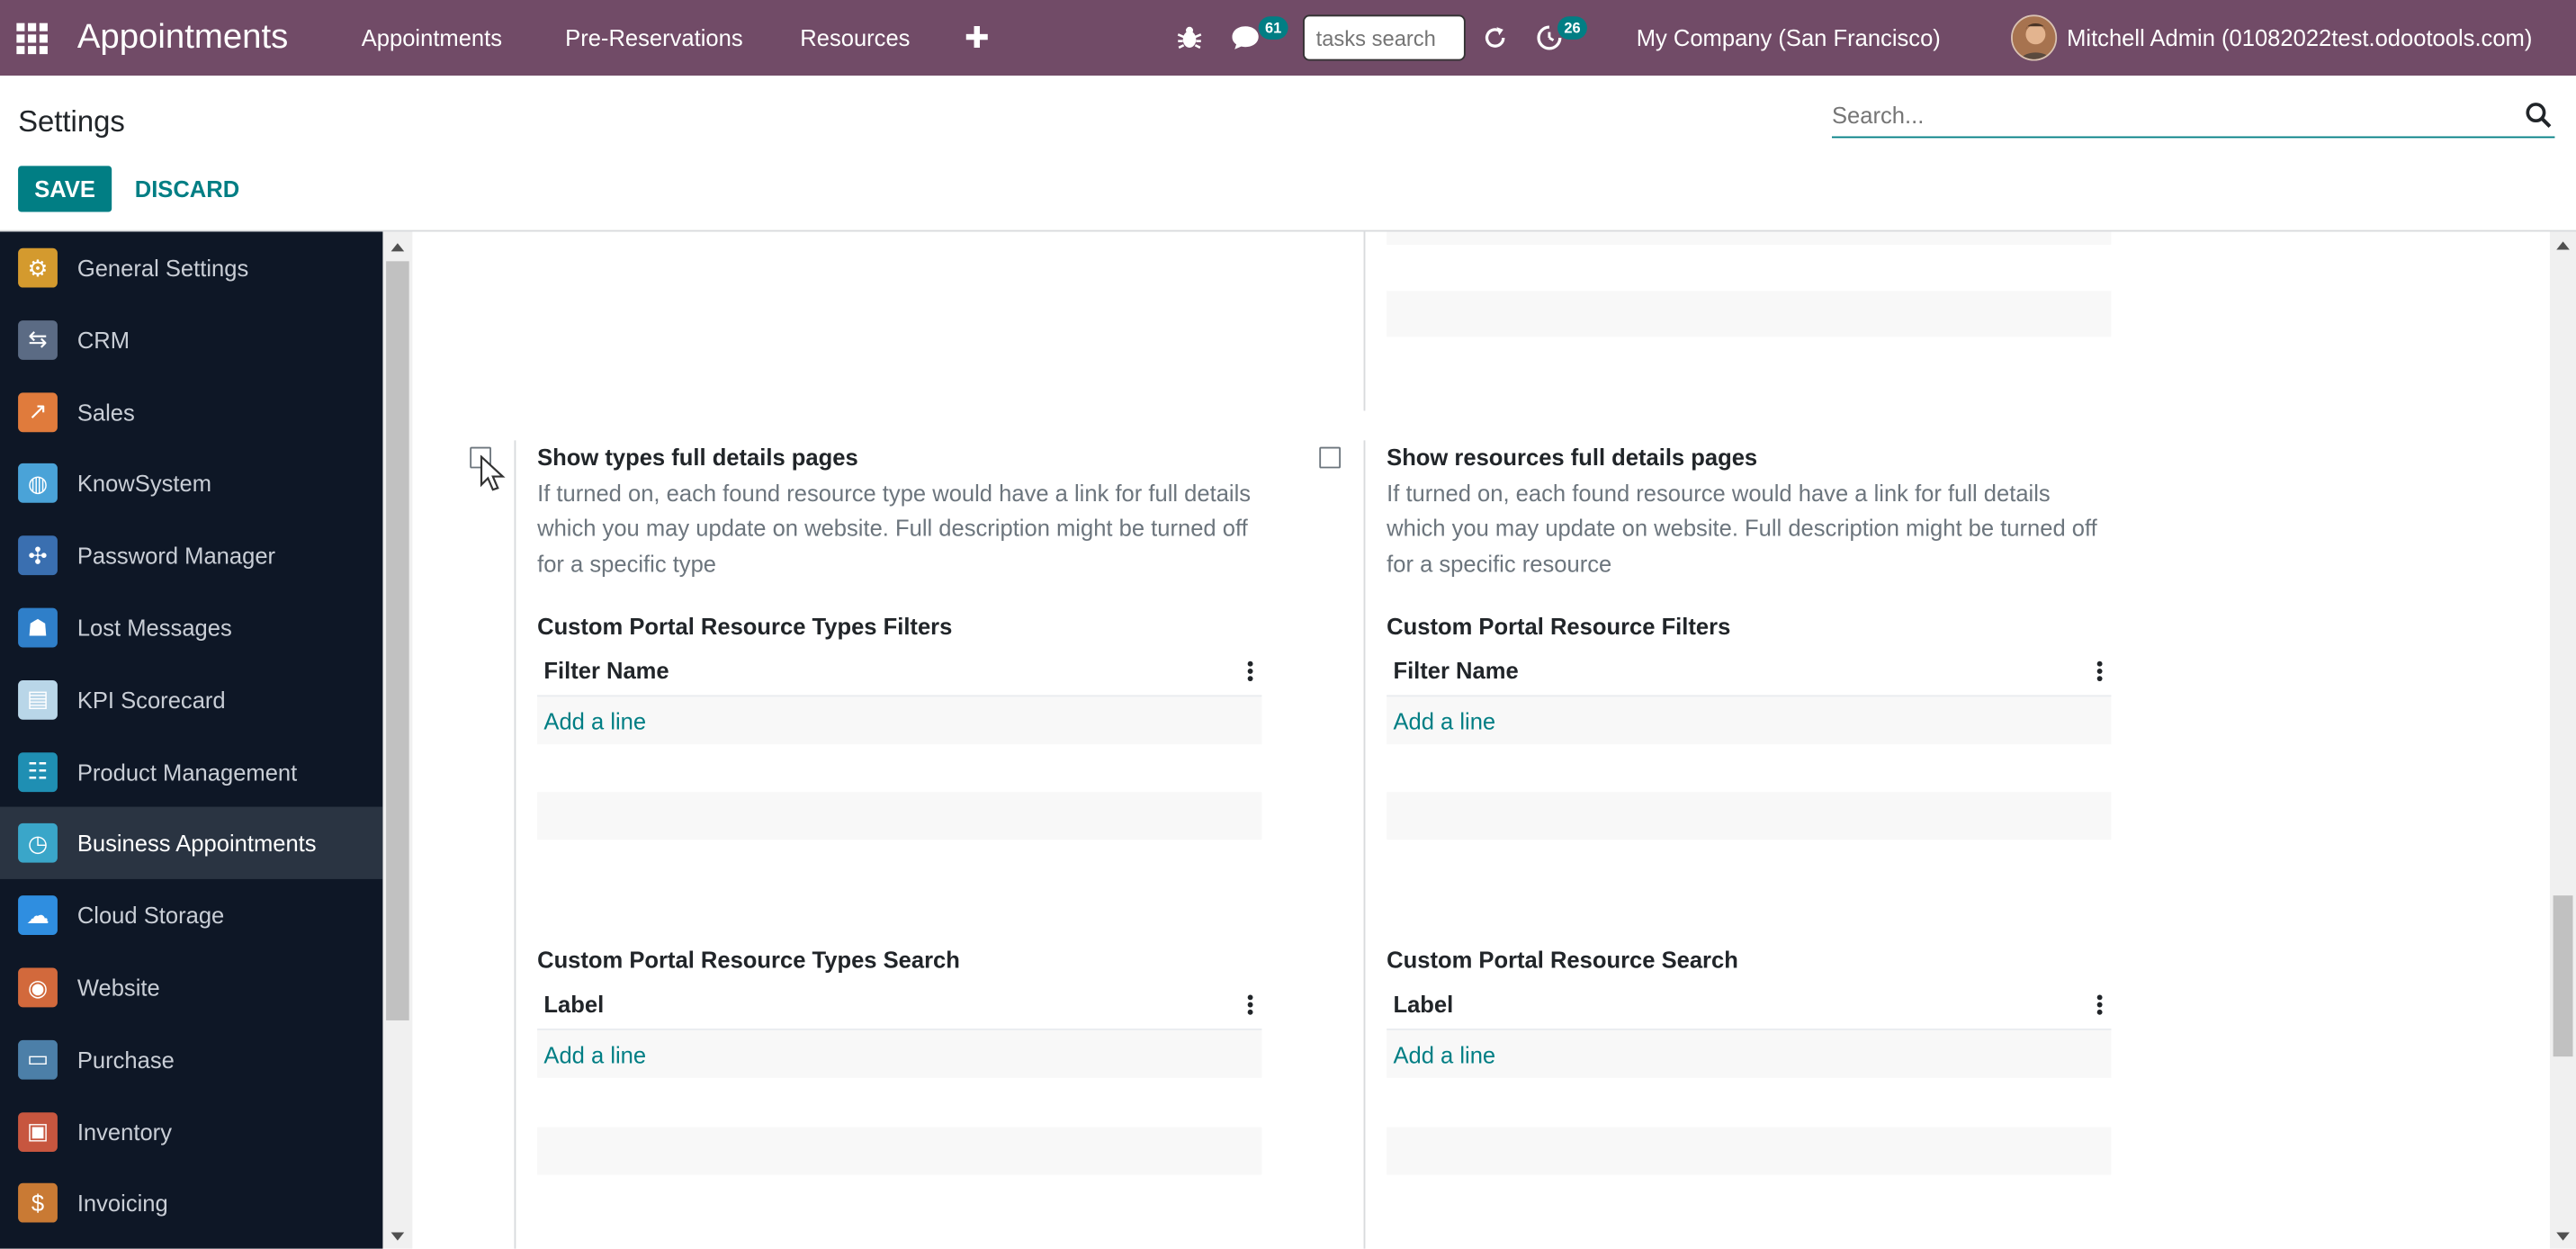 This screenshot has height=1249, width=2576. Describe the element at coordinates (38, 843) in the screenshot. I see `clock-icon: ◷` at that location.